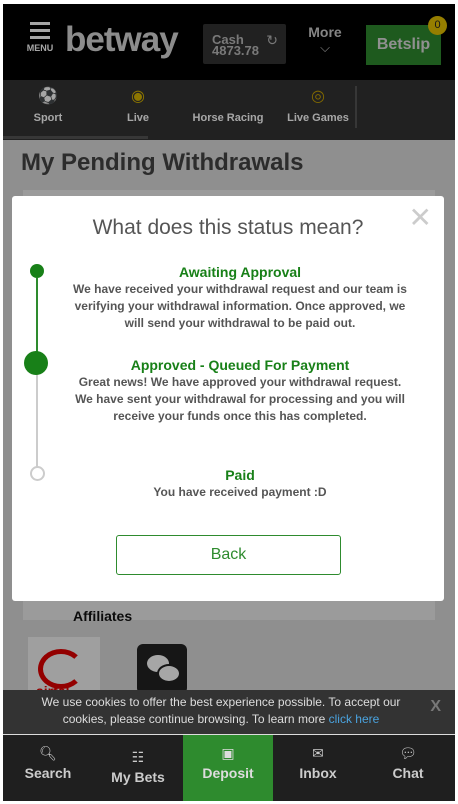 The image size is (458, 804). I want to click on bets-icon: ☷, so click(138, 757).